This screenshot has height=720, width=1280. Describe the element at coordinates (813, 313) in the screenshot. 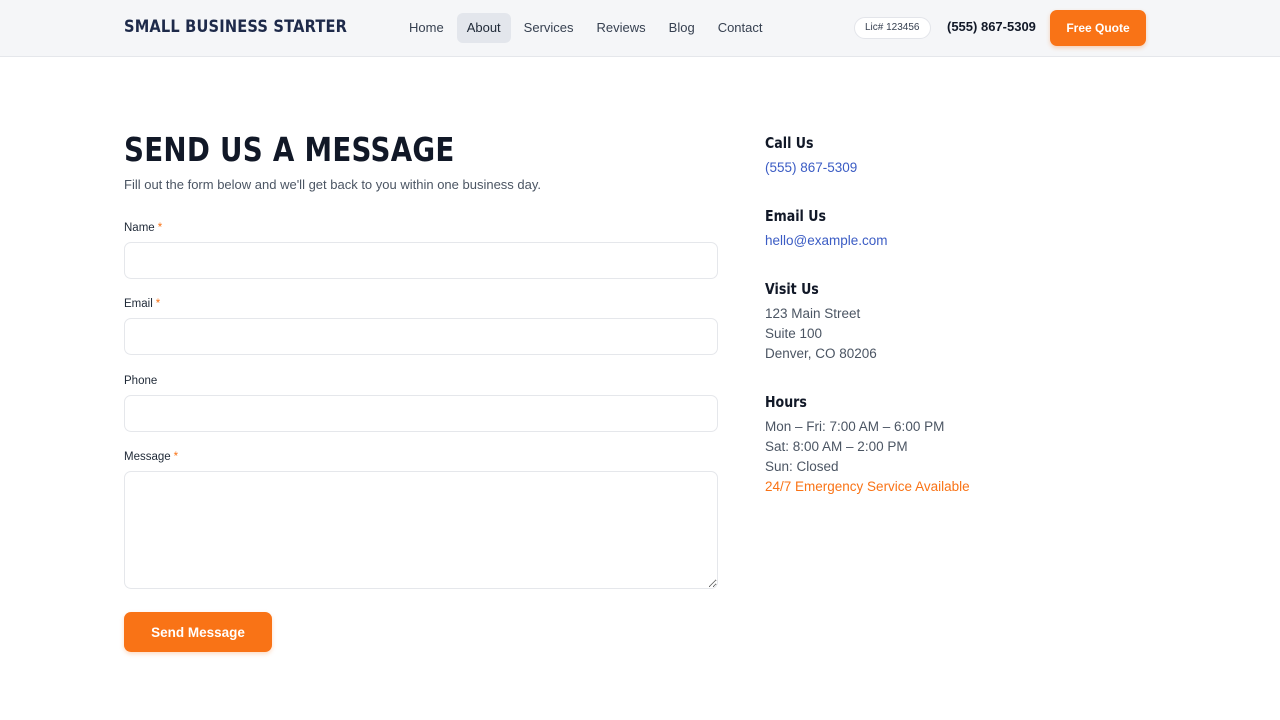

I see `address-line: 123 Main Street` at that location.